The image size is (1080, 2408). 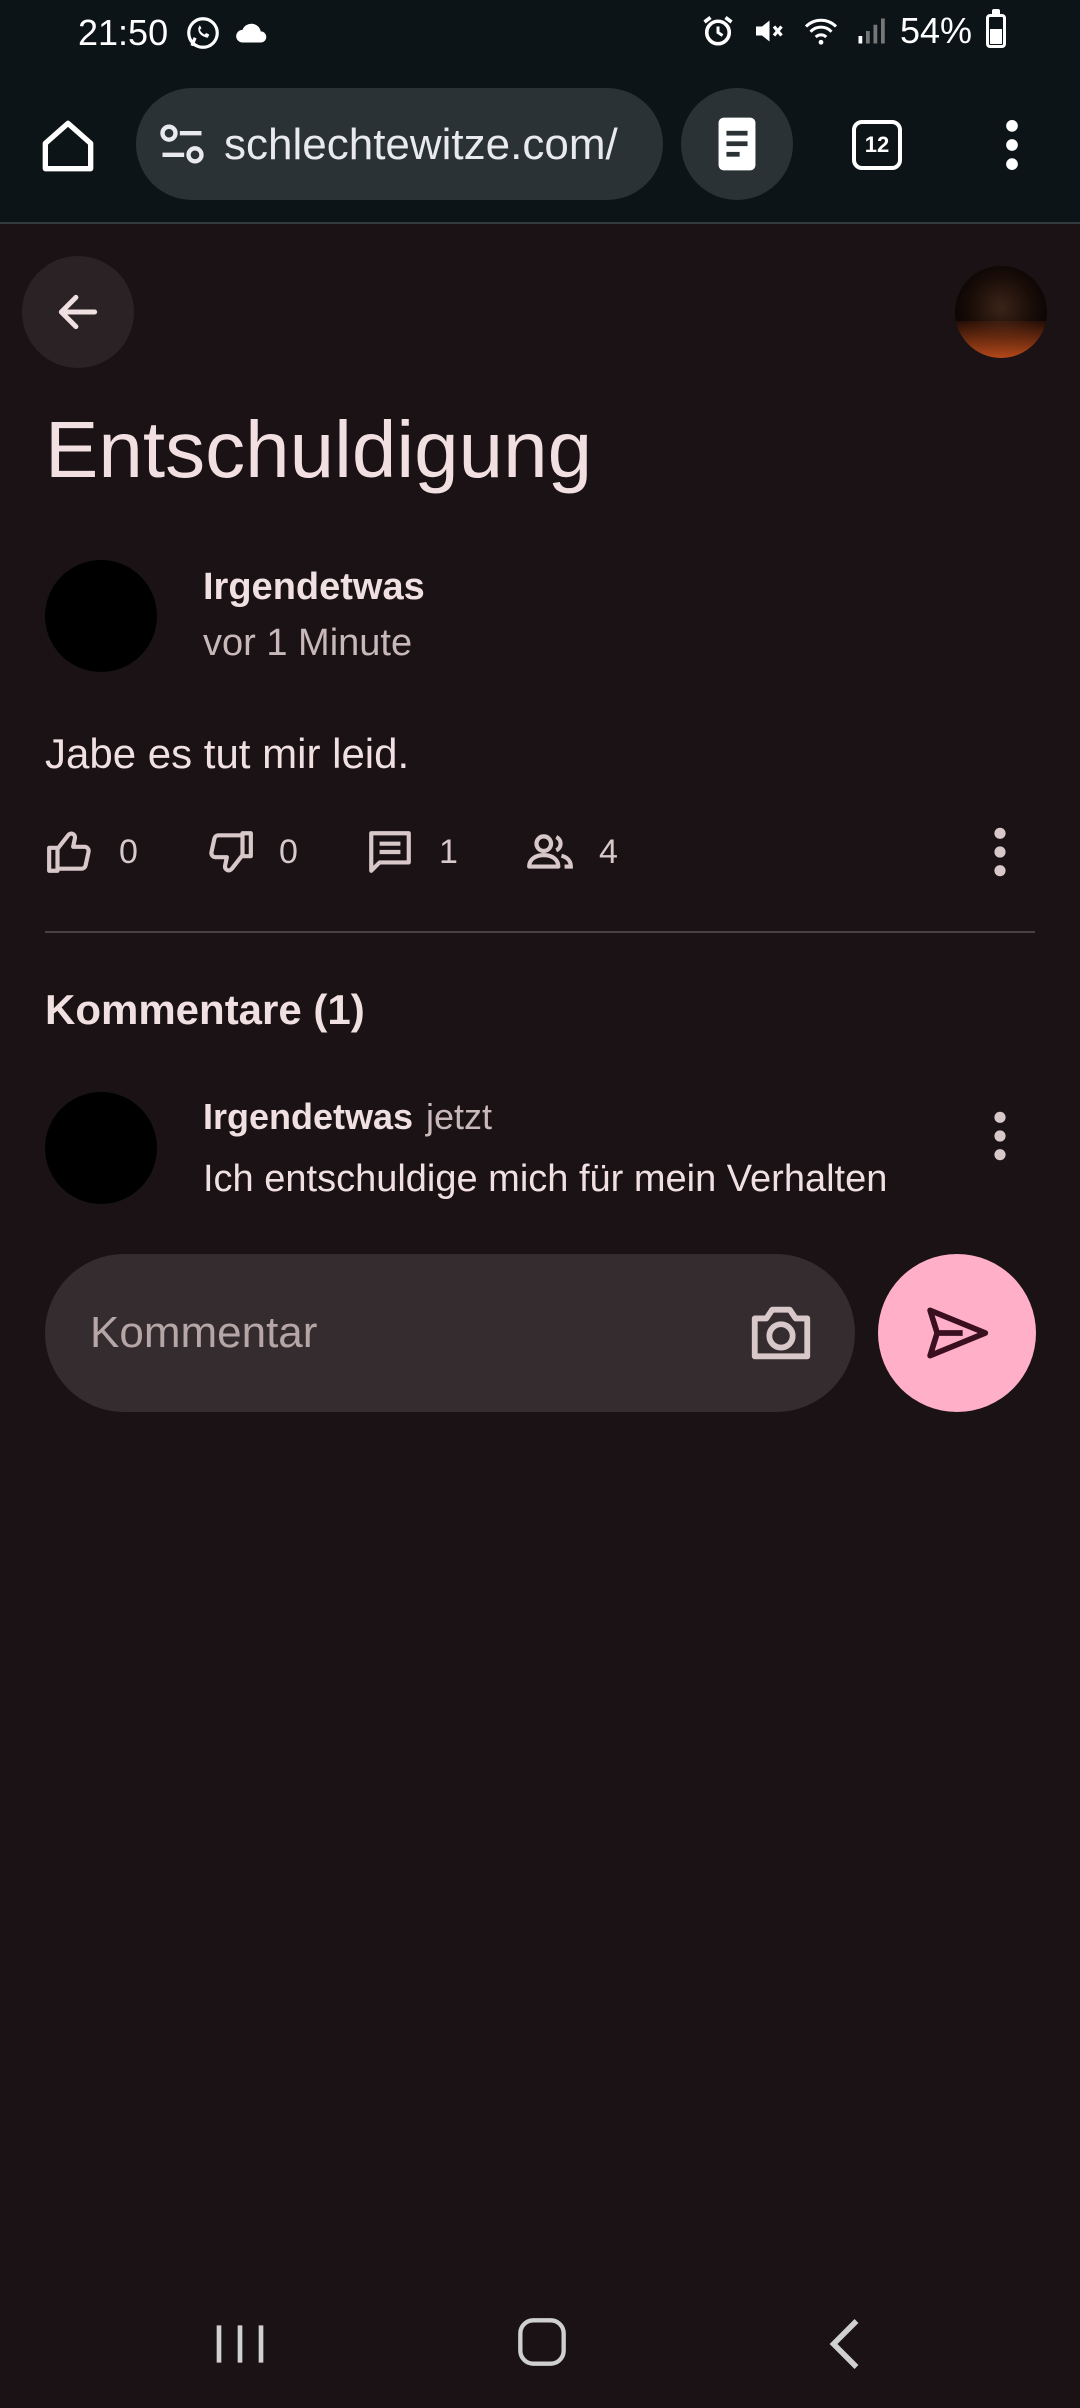 I want to click on signal-icon, so click(x=871, y=31).